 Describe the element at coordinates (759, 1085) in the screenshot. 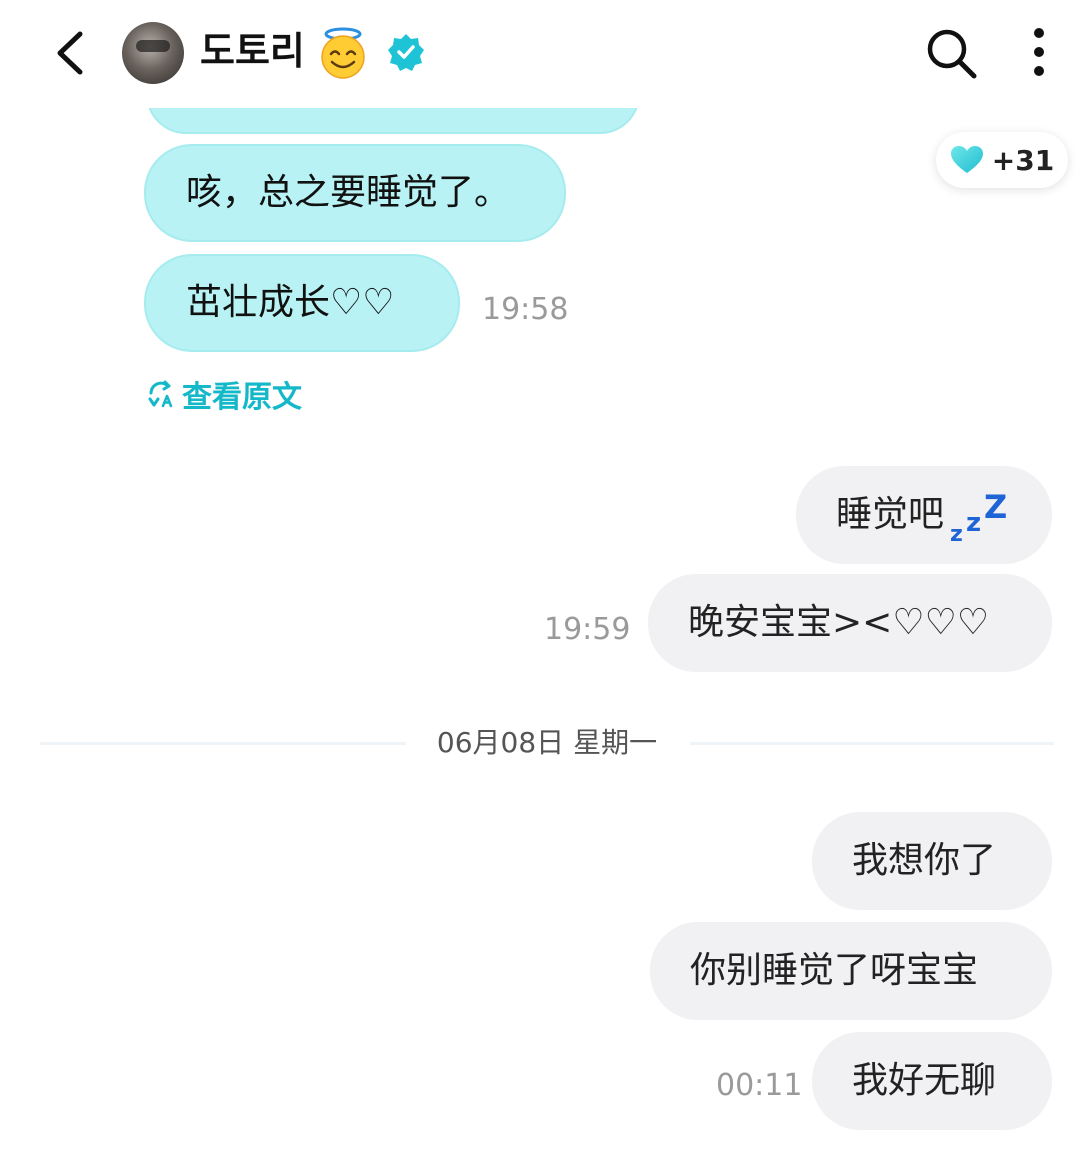

I see `message-timestamp: 00:11` at that location.